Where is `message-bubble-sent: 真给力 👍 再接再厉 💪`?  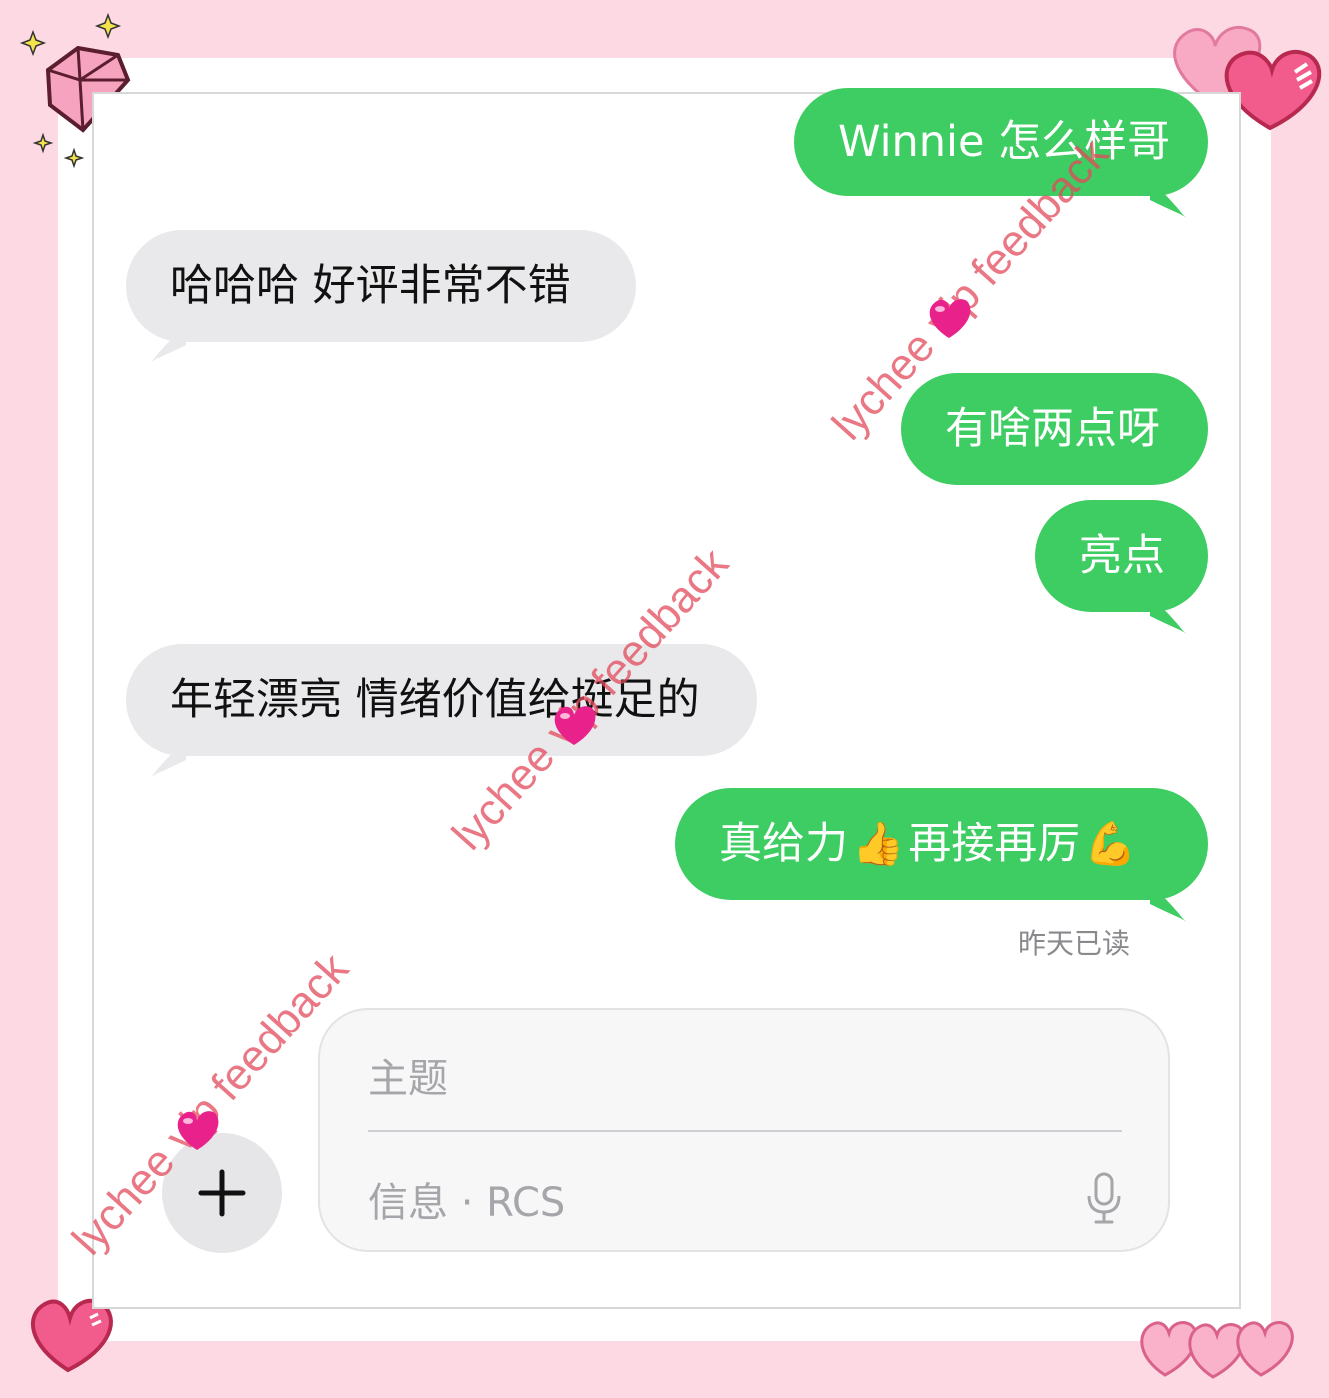 message-bubble-sent: 真给力 👍 再接再厉 💪 is located at coordinates (941, 844).